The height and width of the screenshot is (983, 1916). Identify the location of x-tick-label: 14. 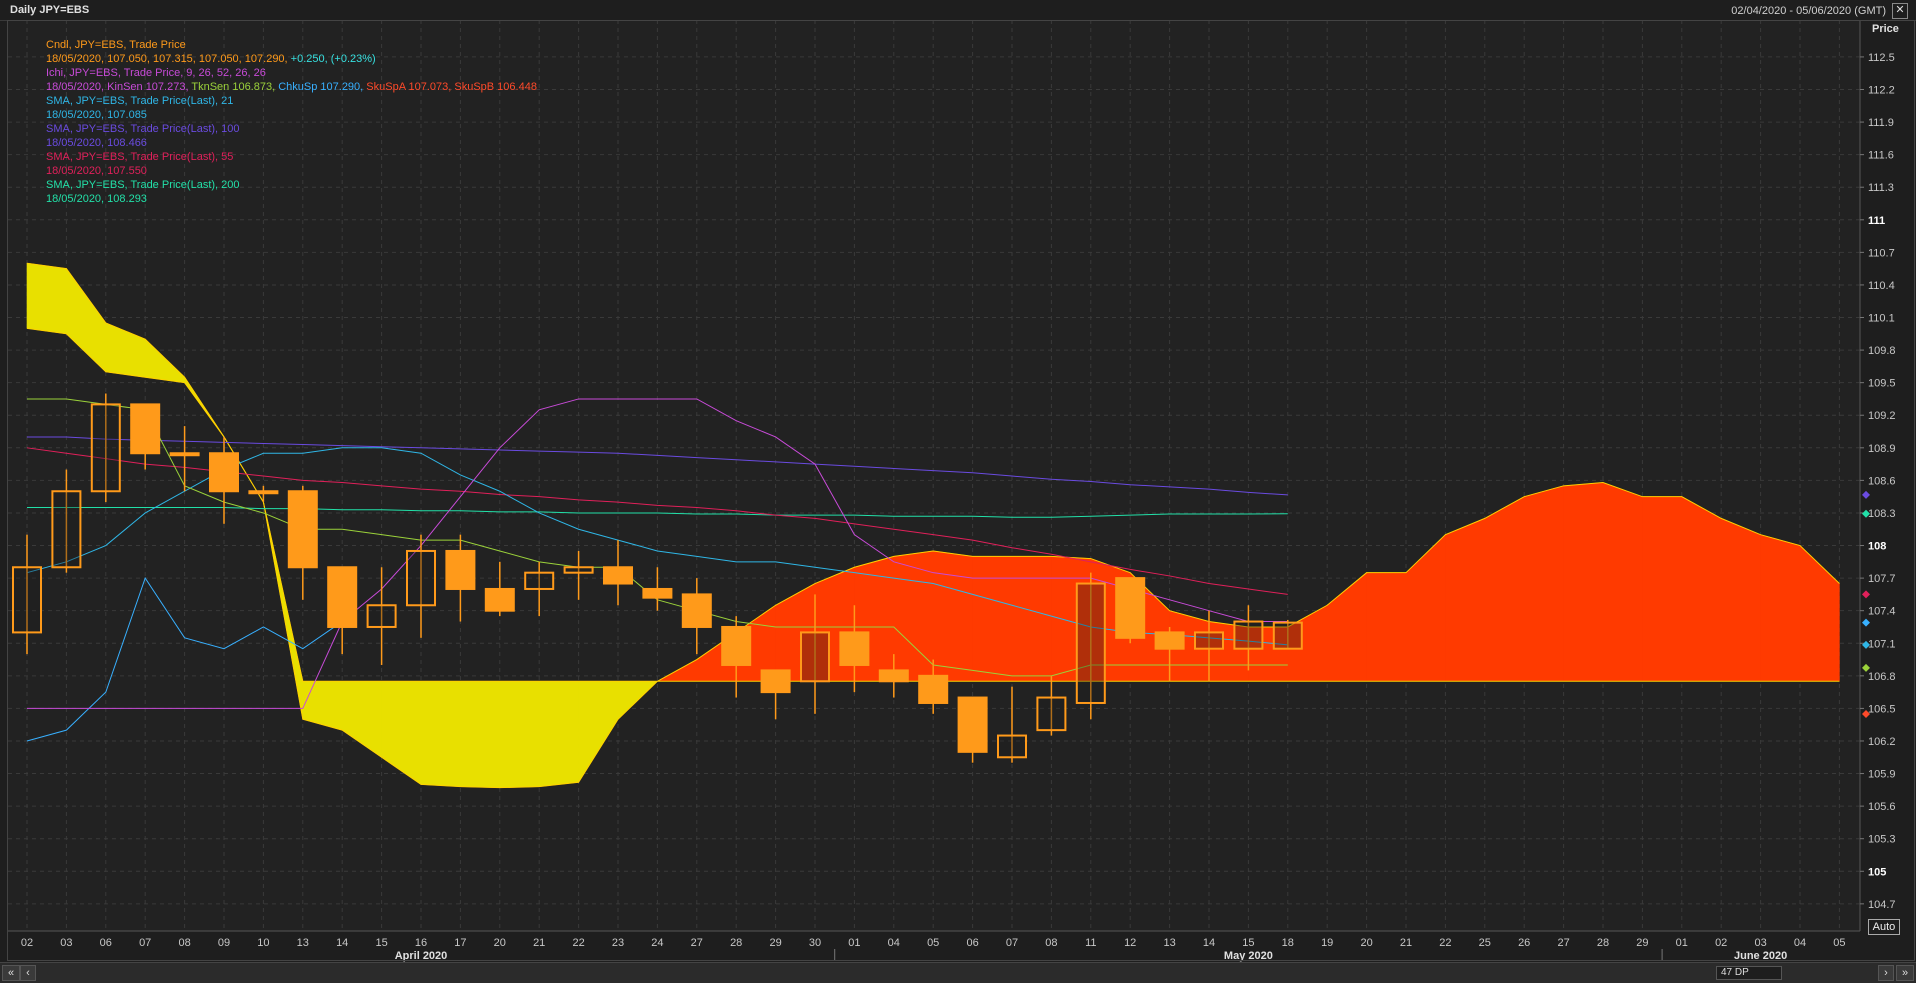
(342, 943).